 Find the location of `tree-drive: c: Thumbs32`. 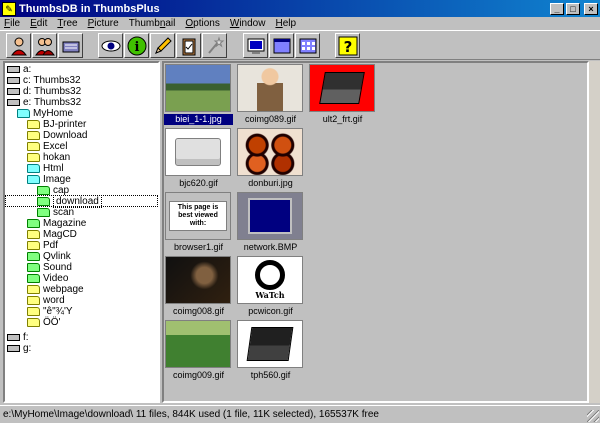

tree-drive: c: Thumbs32 is located at coordinates (44, 80).